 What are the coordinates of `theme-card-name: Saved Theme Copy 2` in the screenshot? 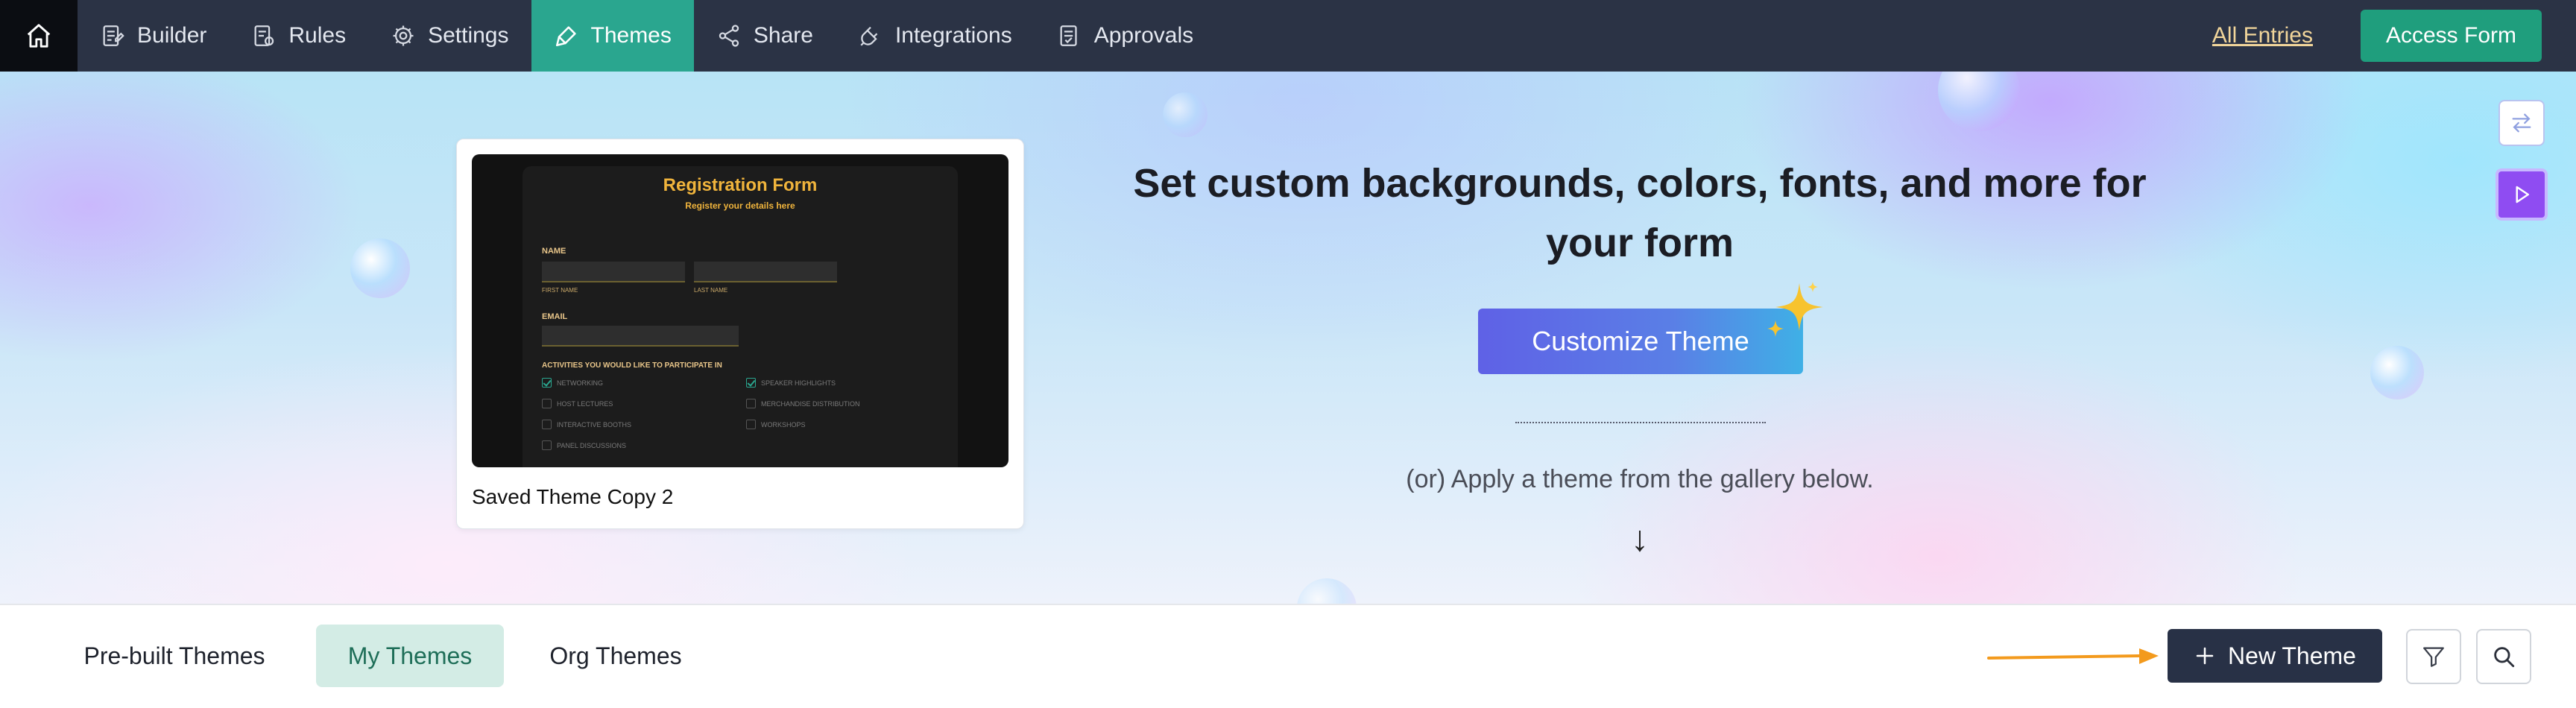 It's located at (573, 496).